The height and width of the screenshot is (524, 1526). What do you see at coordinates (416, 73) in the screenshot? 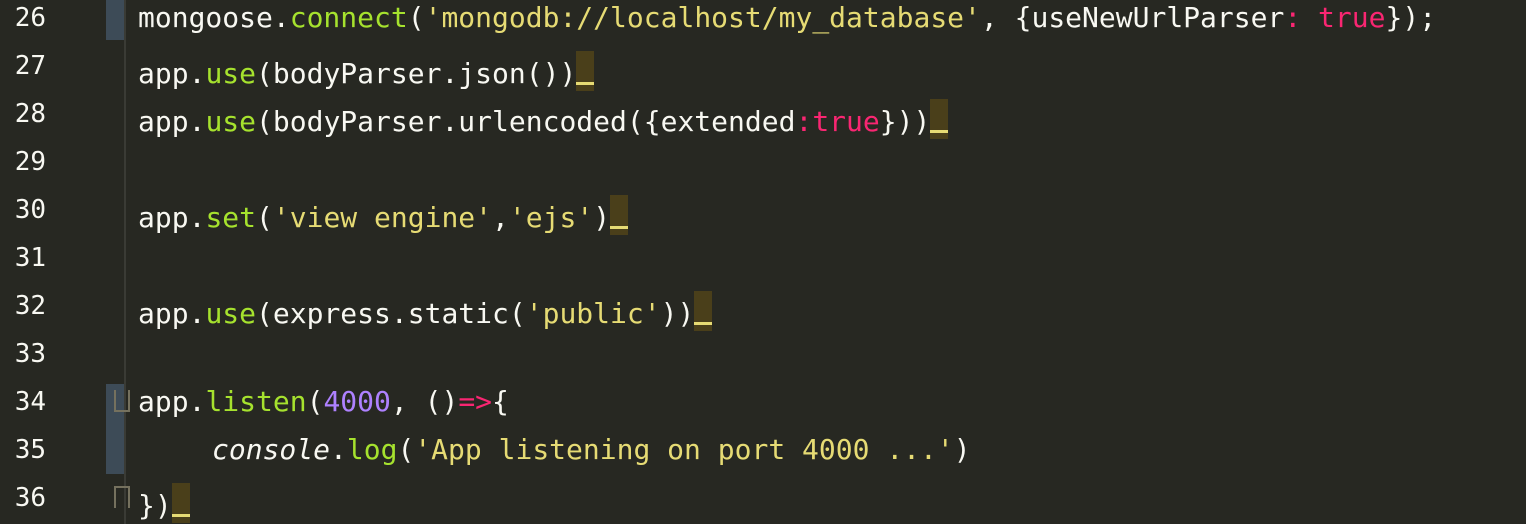
I see `code-token: (bodyParser.json())` at bounding box center [416, 73].